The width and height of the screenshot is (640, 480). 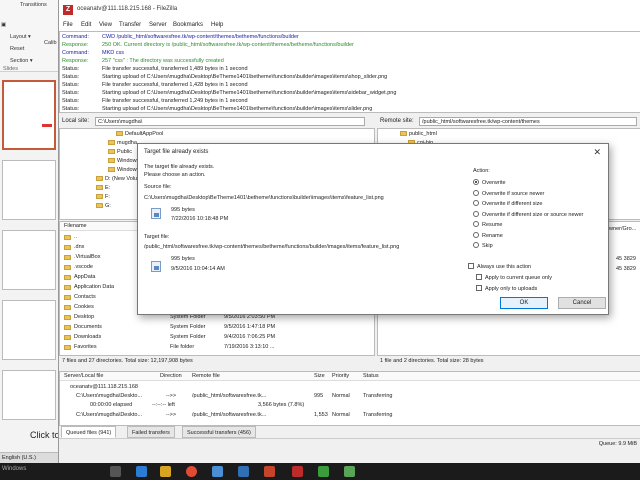 I want to click on col-status: Status, so click(x=371, y=376).